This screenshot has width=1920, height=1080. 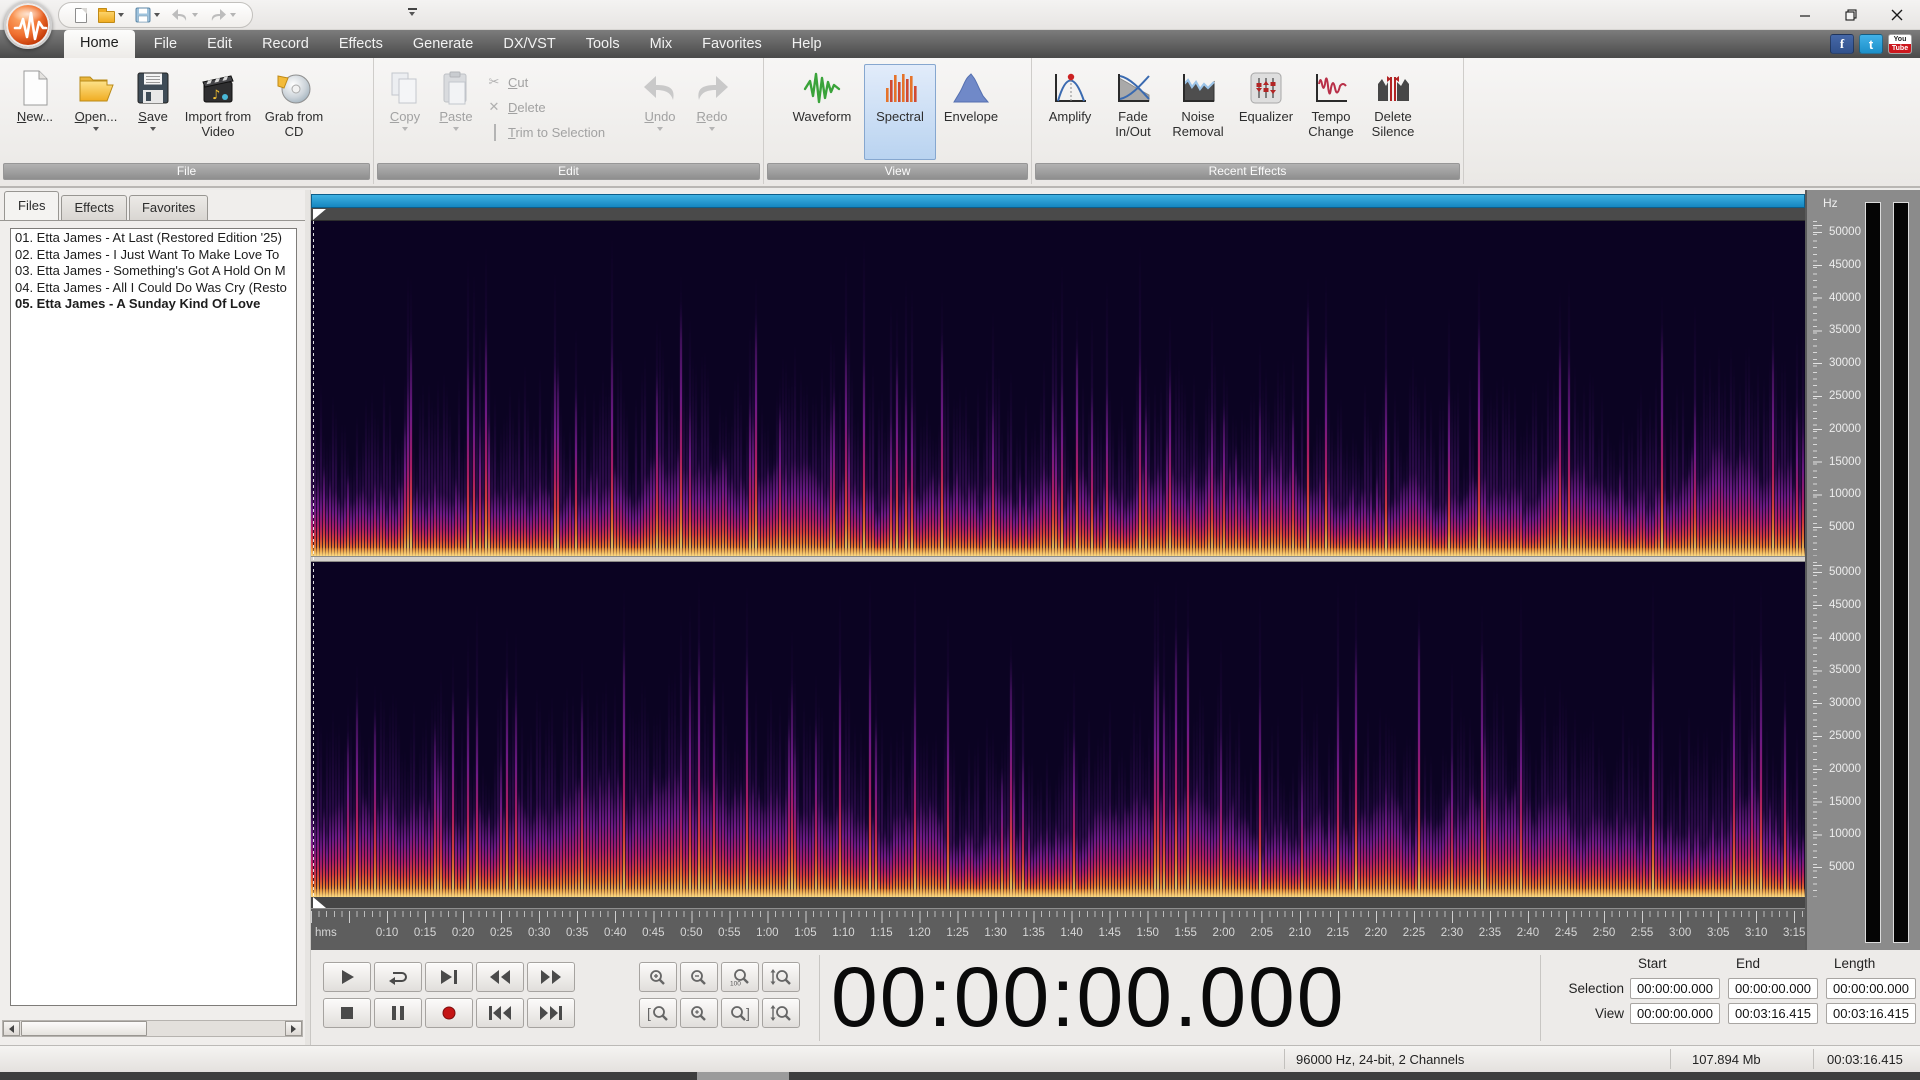 What do you see at coordinates (84, 1028) in the screenshot?
I see `scrollbar-thumb` at bounding box center [84, 1028].